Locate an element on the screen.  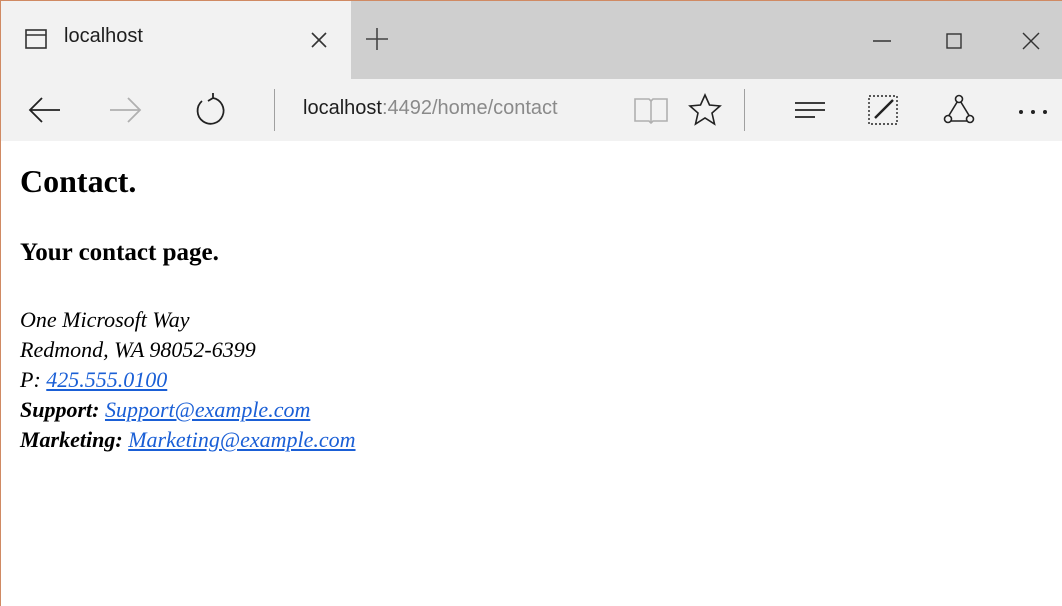
browser-tab: localhost is located at coordinates (176, 40).